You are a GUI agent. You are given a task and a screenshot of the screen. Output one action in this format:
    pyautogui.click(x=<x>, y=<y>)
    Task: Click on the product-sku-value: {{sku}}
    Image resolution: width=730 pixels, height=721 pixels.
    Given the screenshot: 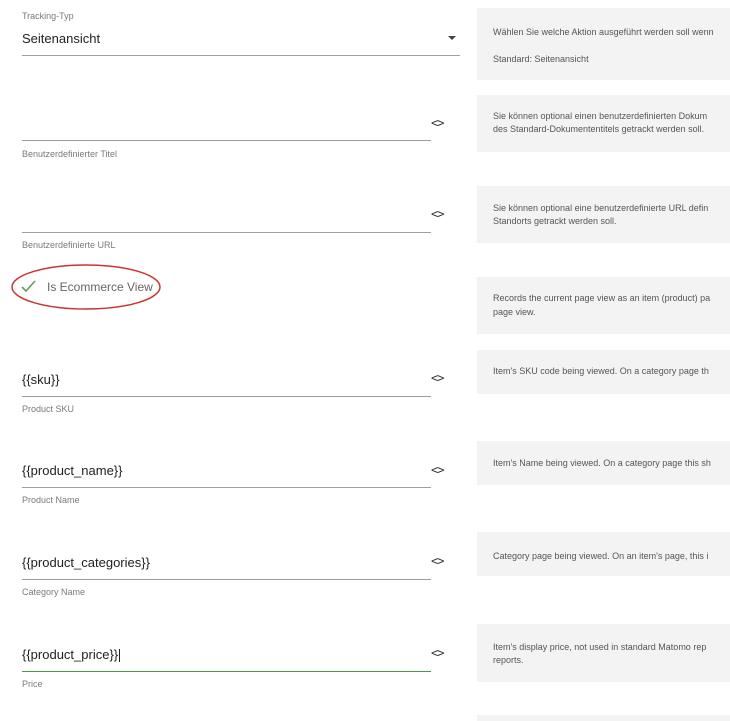 What is the action you would take?
    pyautogui.click(x=41, y=379)
    